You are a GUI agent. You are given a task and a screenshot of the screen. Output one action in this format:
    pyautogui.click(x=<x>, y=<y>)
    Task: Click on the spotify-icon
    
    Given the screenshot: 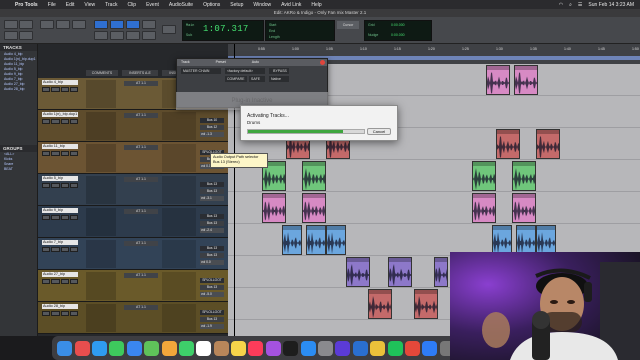 What is the action you would take?
    pyautogui.click(x=395, y=348)
    